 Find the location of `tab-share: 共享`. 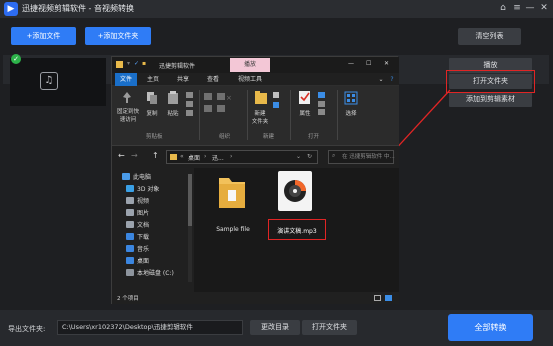

tab-share: 共享 is located at coordinates (183, 79).